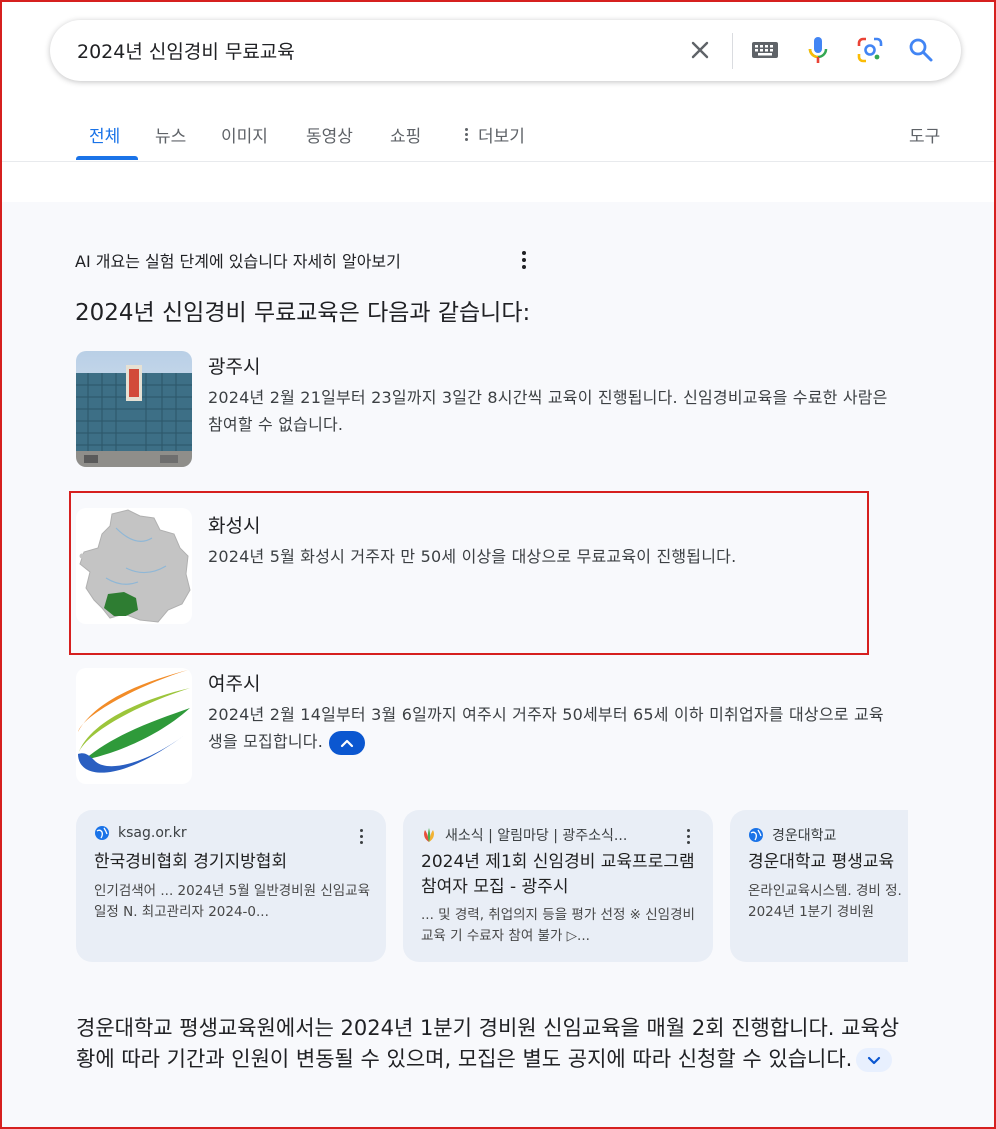 This screenshot has width=996, height=1129. What do you see at coordinates (107, 158) in the screenshot?
I see `active-tab-indicator` at bounding box center [107, 158].